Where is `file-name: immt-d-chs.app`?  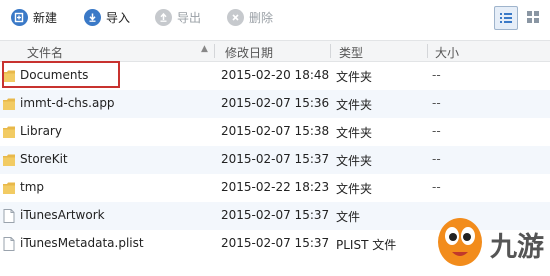
file-name: immt-d-chs.app is located at coordinates (67, 103).